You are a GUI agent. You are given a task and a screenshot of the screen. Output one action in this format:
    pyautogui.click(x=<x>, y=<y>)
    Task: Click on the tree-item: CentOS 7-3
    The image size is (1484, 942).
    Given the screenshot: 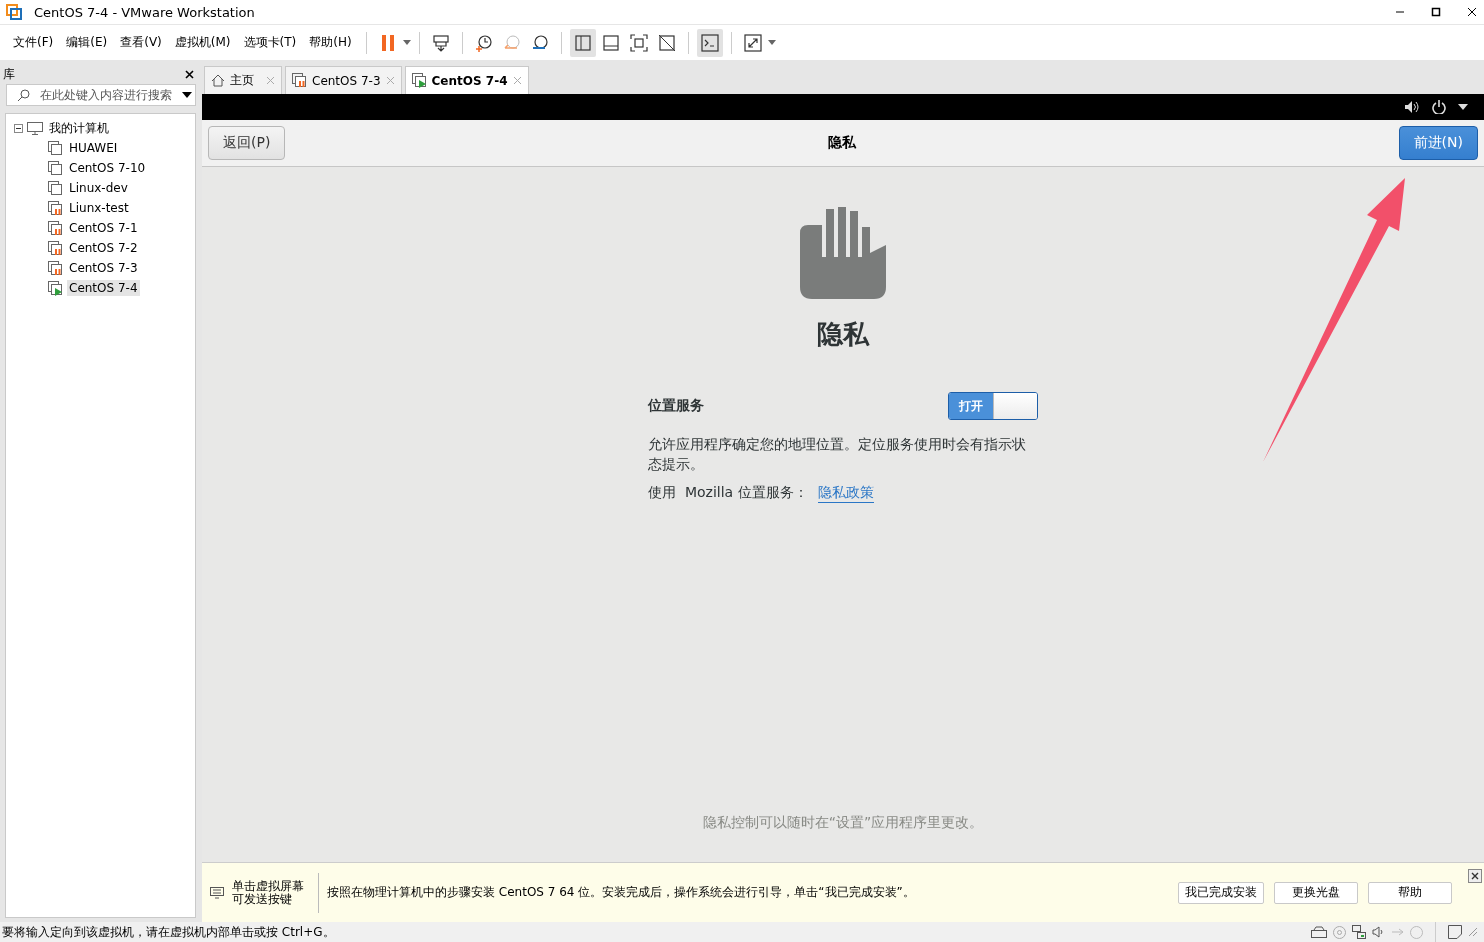 What is the action you would take?
    pyautogui.click(x=103, y=268)
    